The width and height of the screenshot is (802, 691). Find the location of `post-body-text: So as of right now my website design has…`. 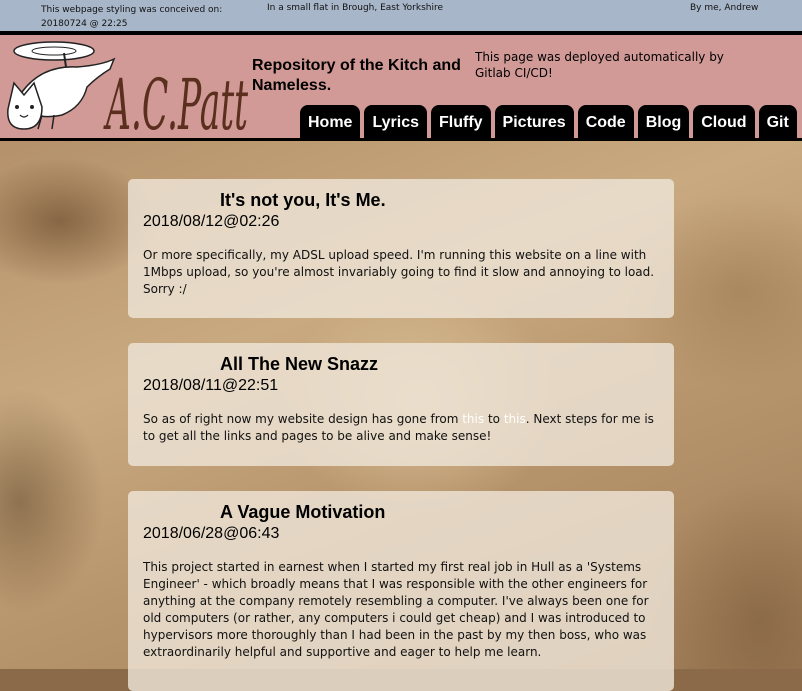

post-body-text: So as of right now my website design has… is located at coordinates (303, 419).